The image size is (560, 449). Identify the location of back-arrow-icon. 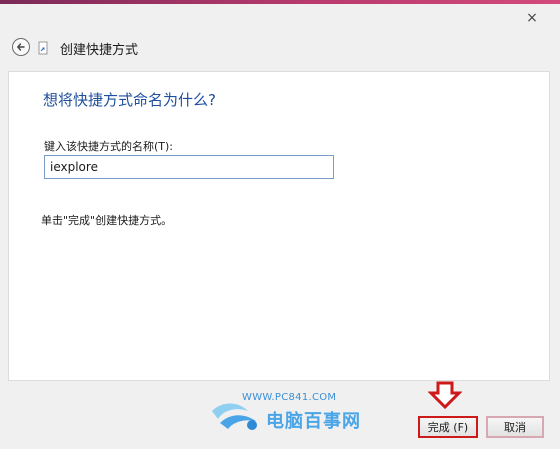
(21, 47).